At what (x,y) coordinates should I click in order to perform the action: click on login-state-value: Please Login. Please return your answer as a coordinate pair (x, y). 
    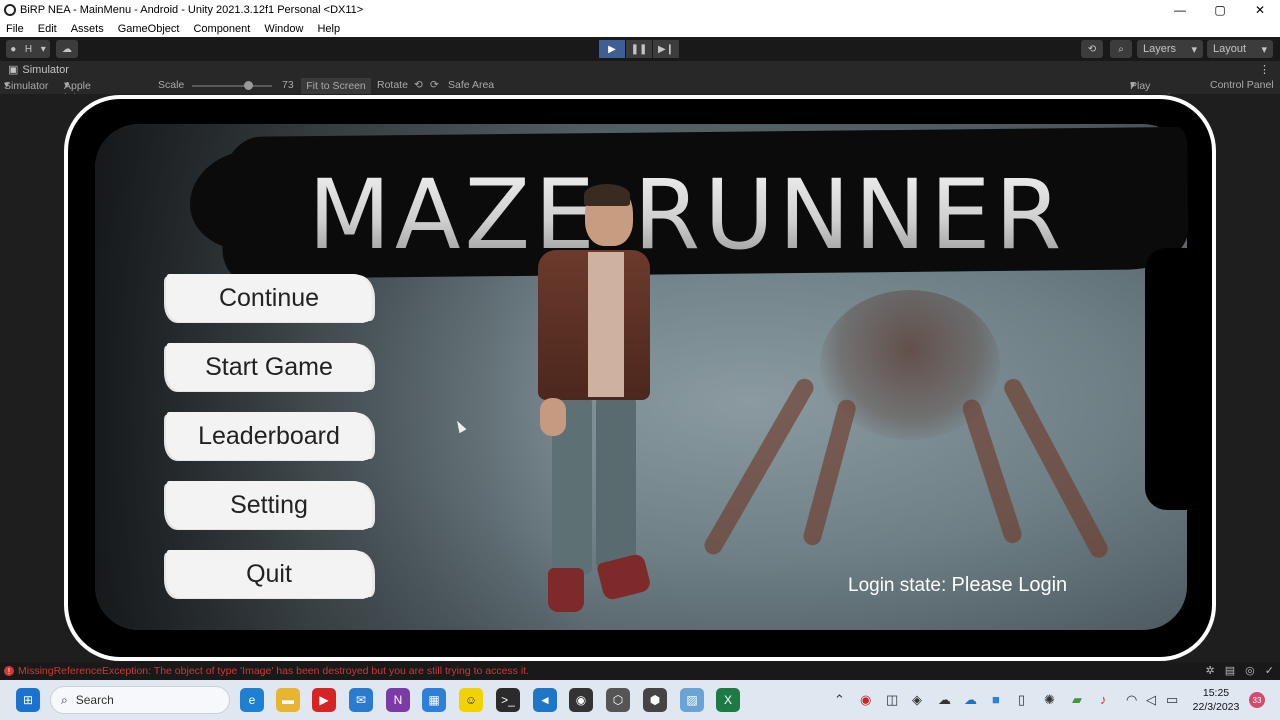
    Looking at the image, I should click on (1009, 585).